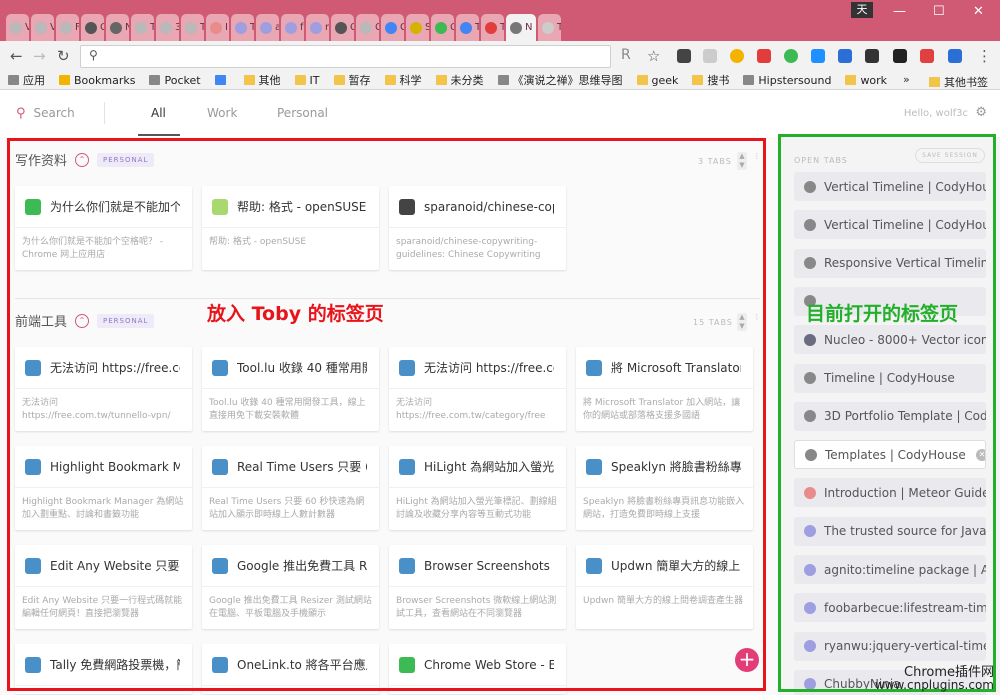  What do you see at coordinates (665, 80) in the screenshot?
I see `bookmark-label: geek` at bounding box center [665, 80].